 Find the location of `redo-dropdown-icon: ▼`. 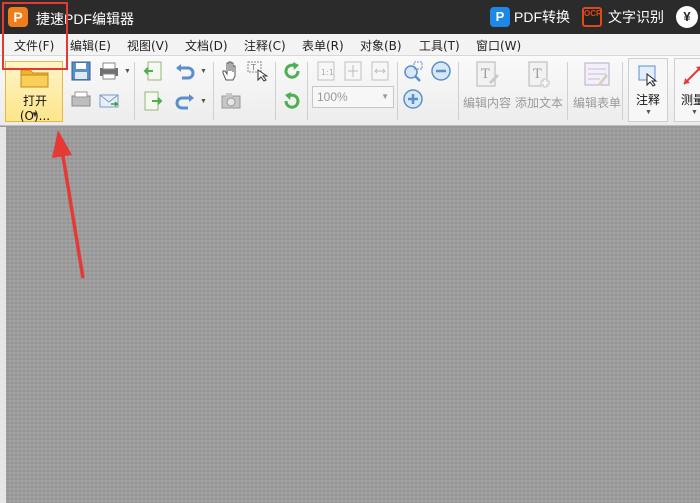

redo-dropdown-icon: ▼ is located at coordinates (203, 101).